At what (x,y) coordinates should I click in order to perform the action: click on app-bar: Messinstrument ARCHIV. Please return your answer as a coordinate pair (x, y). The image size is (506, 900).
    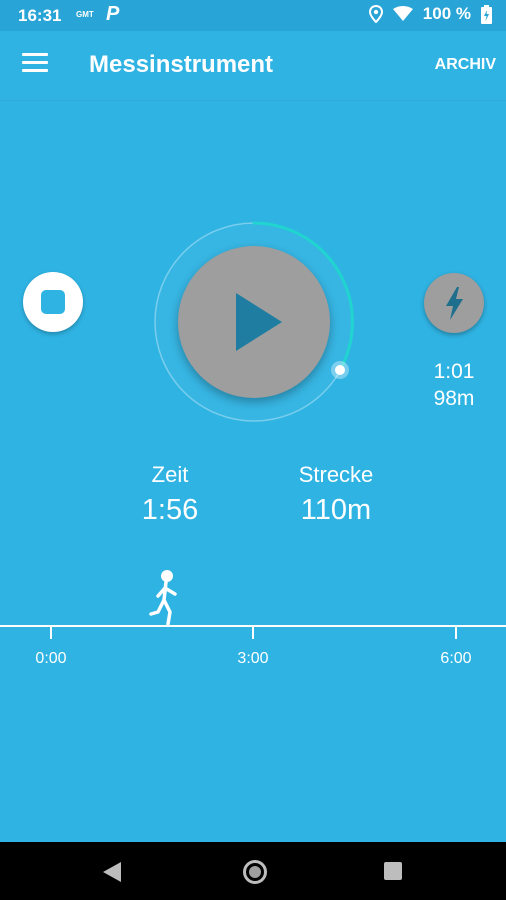
    Looking at the image, I should click on (253, 66).